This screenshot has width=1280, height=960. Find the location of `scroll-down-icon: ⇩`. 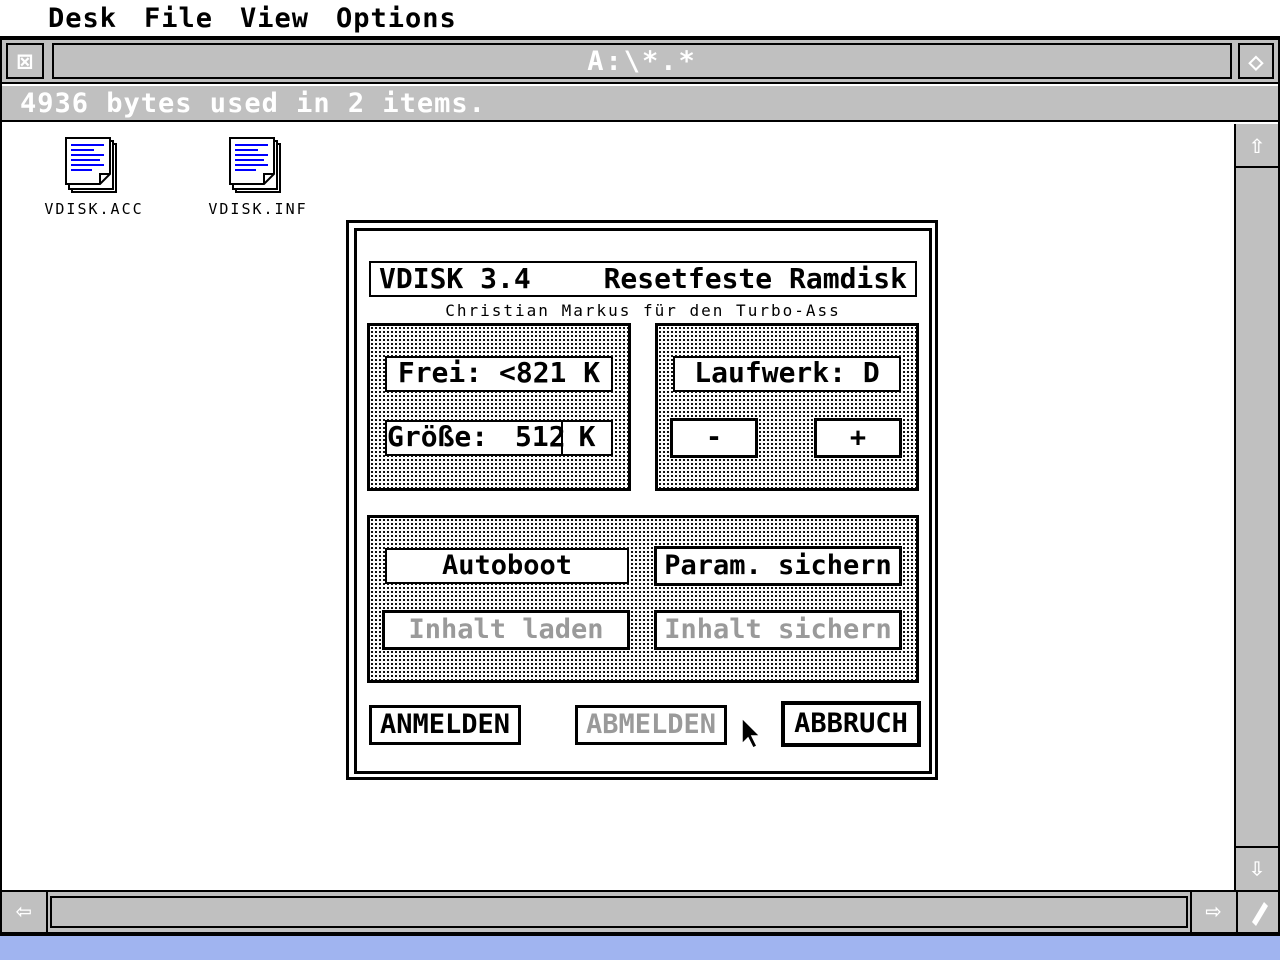

scroll-down-icon: ⇩ is located at coordinates (1257, 867).